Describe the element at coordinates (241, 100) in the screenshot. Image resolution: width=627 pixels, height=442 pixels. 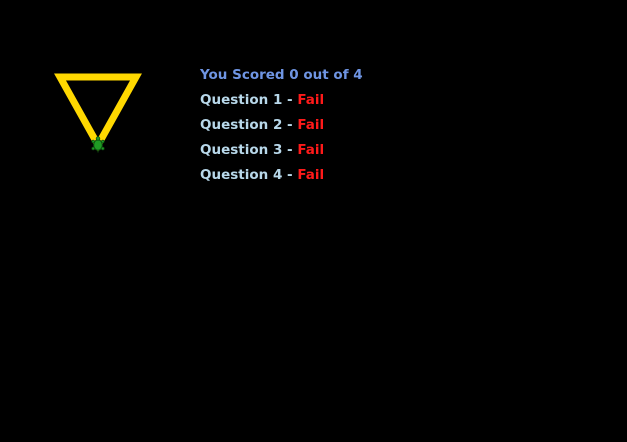
I see `question-label: Question 1` at that location.